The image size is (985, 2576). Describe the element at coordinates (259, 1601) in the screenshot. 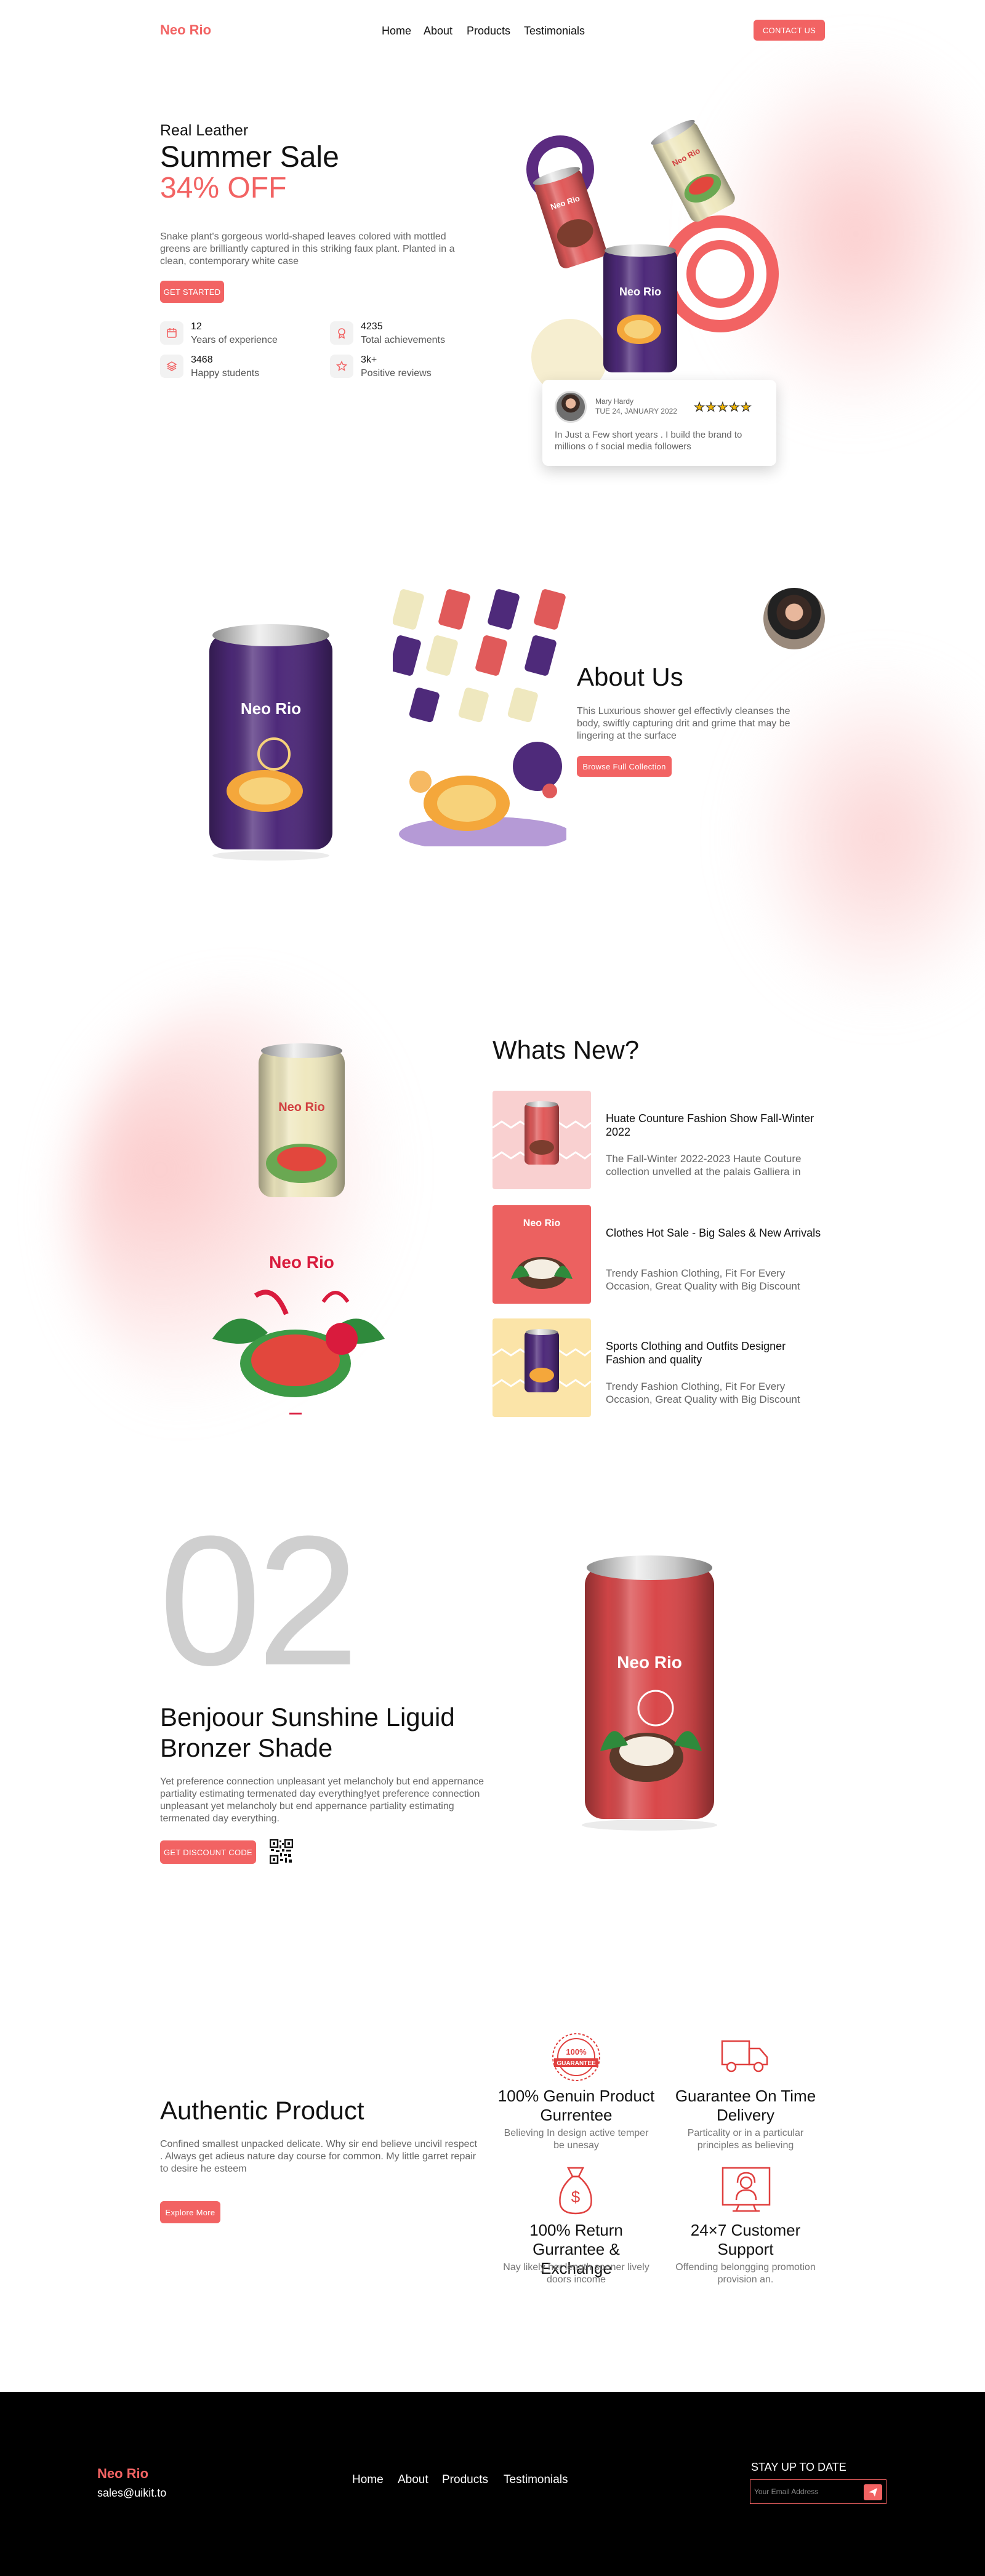

I see `product-number: 02` at that location.